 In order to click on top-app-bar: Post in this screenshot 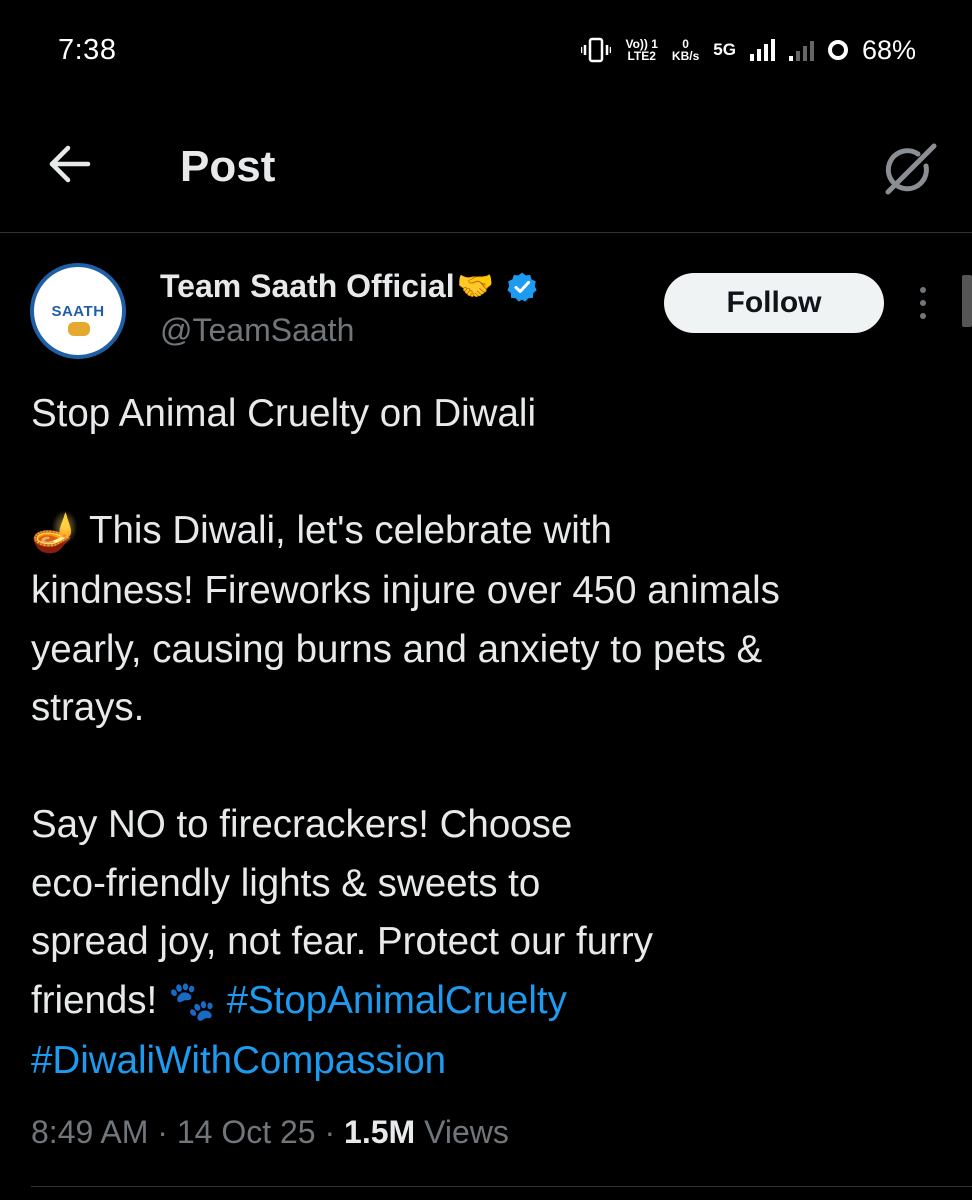, I will do `click(486, 171)`.